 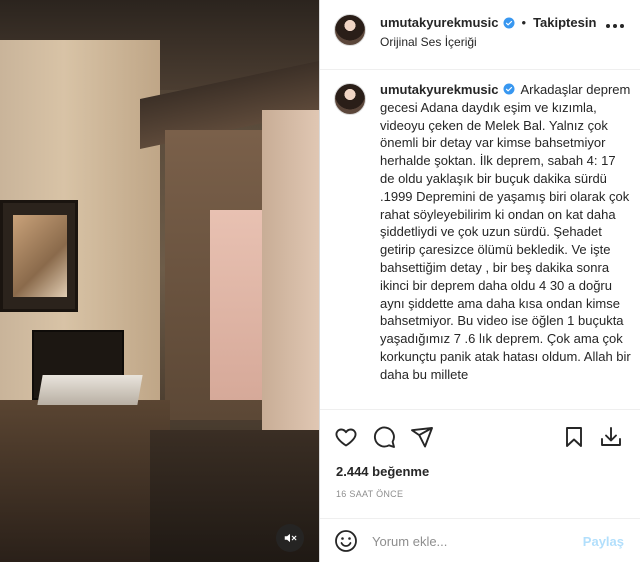 I want to click on comment-button, so click(x=384, y=437).